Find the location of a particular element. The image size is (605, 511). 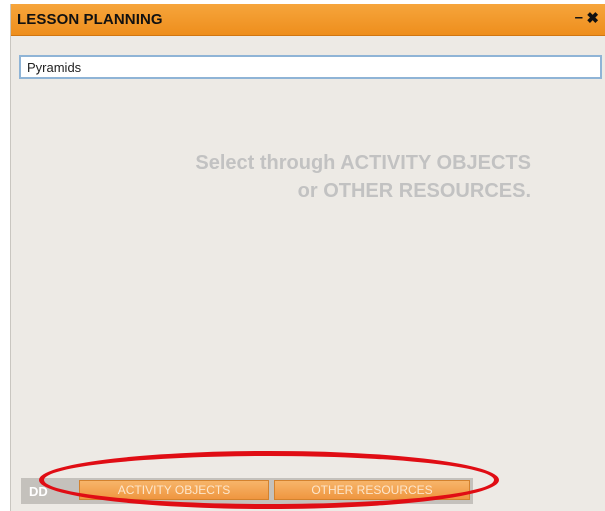

hint-line-1: Select through ACTIVITY OBJECTS is located at coordinates (363, 163).